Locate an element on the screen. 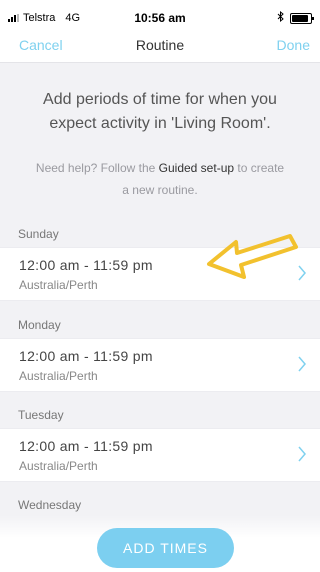  routine-row-monday: 12:00 am - 11:59 pm Australia/Perth is located at coordinates (160, 365).